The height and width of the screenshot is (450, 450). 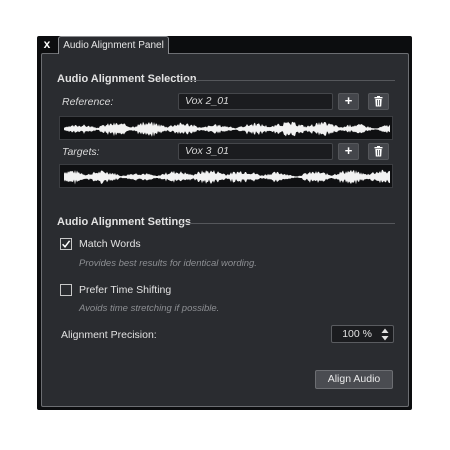 What do you see at coordinates (124, 222) in the screenshot?
I see `settings-section-title: Audio Alignment Settings` at bounding box center [124, 222].